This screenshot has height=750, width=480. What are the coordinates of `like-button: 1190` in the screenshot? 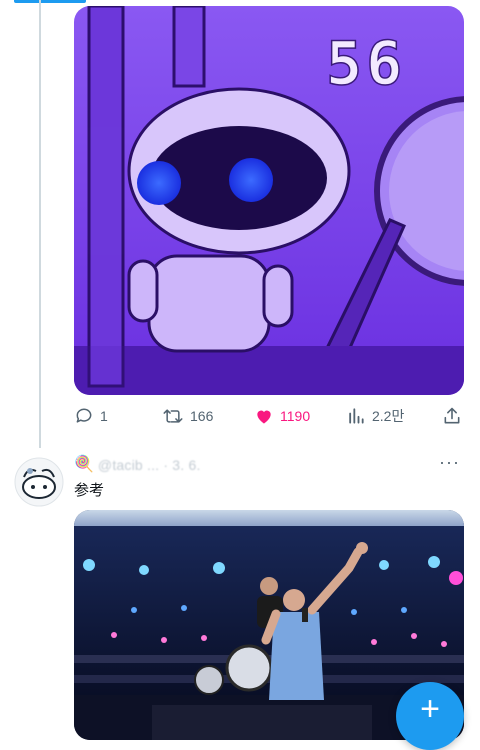 It's located at (282, 416).